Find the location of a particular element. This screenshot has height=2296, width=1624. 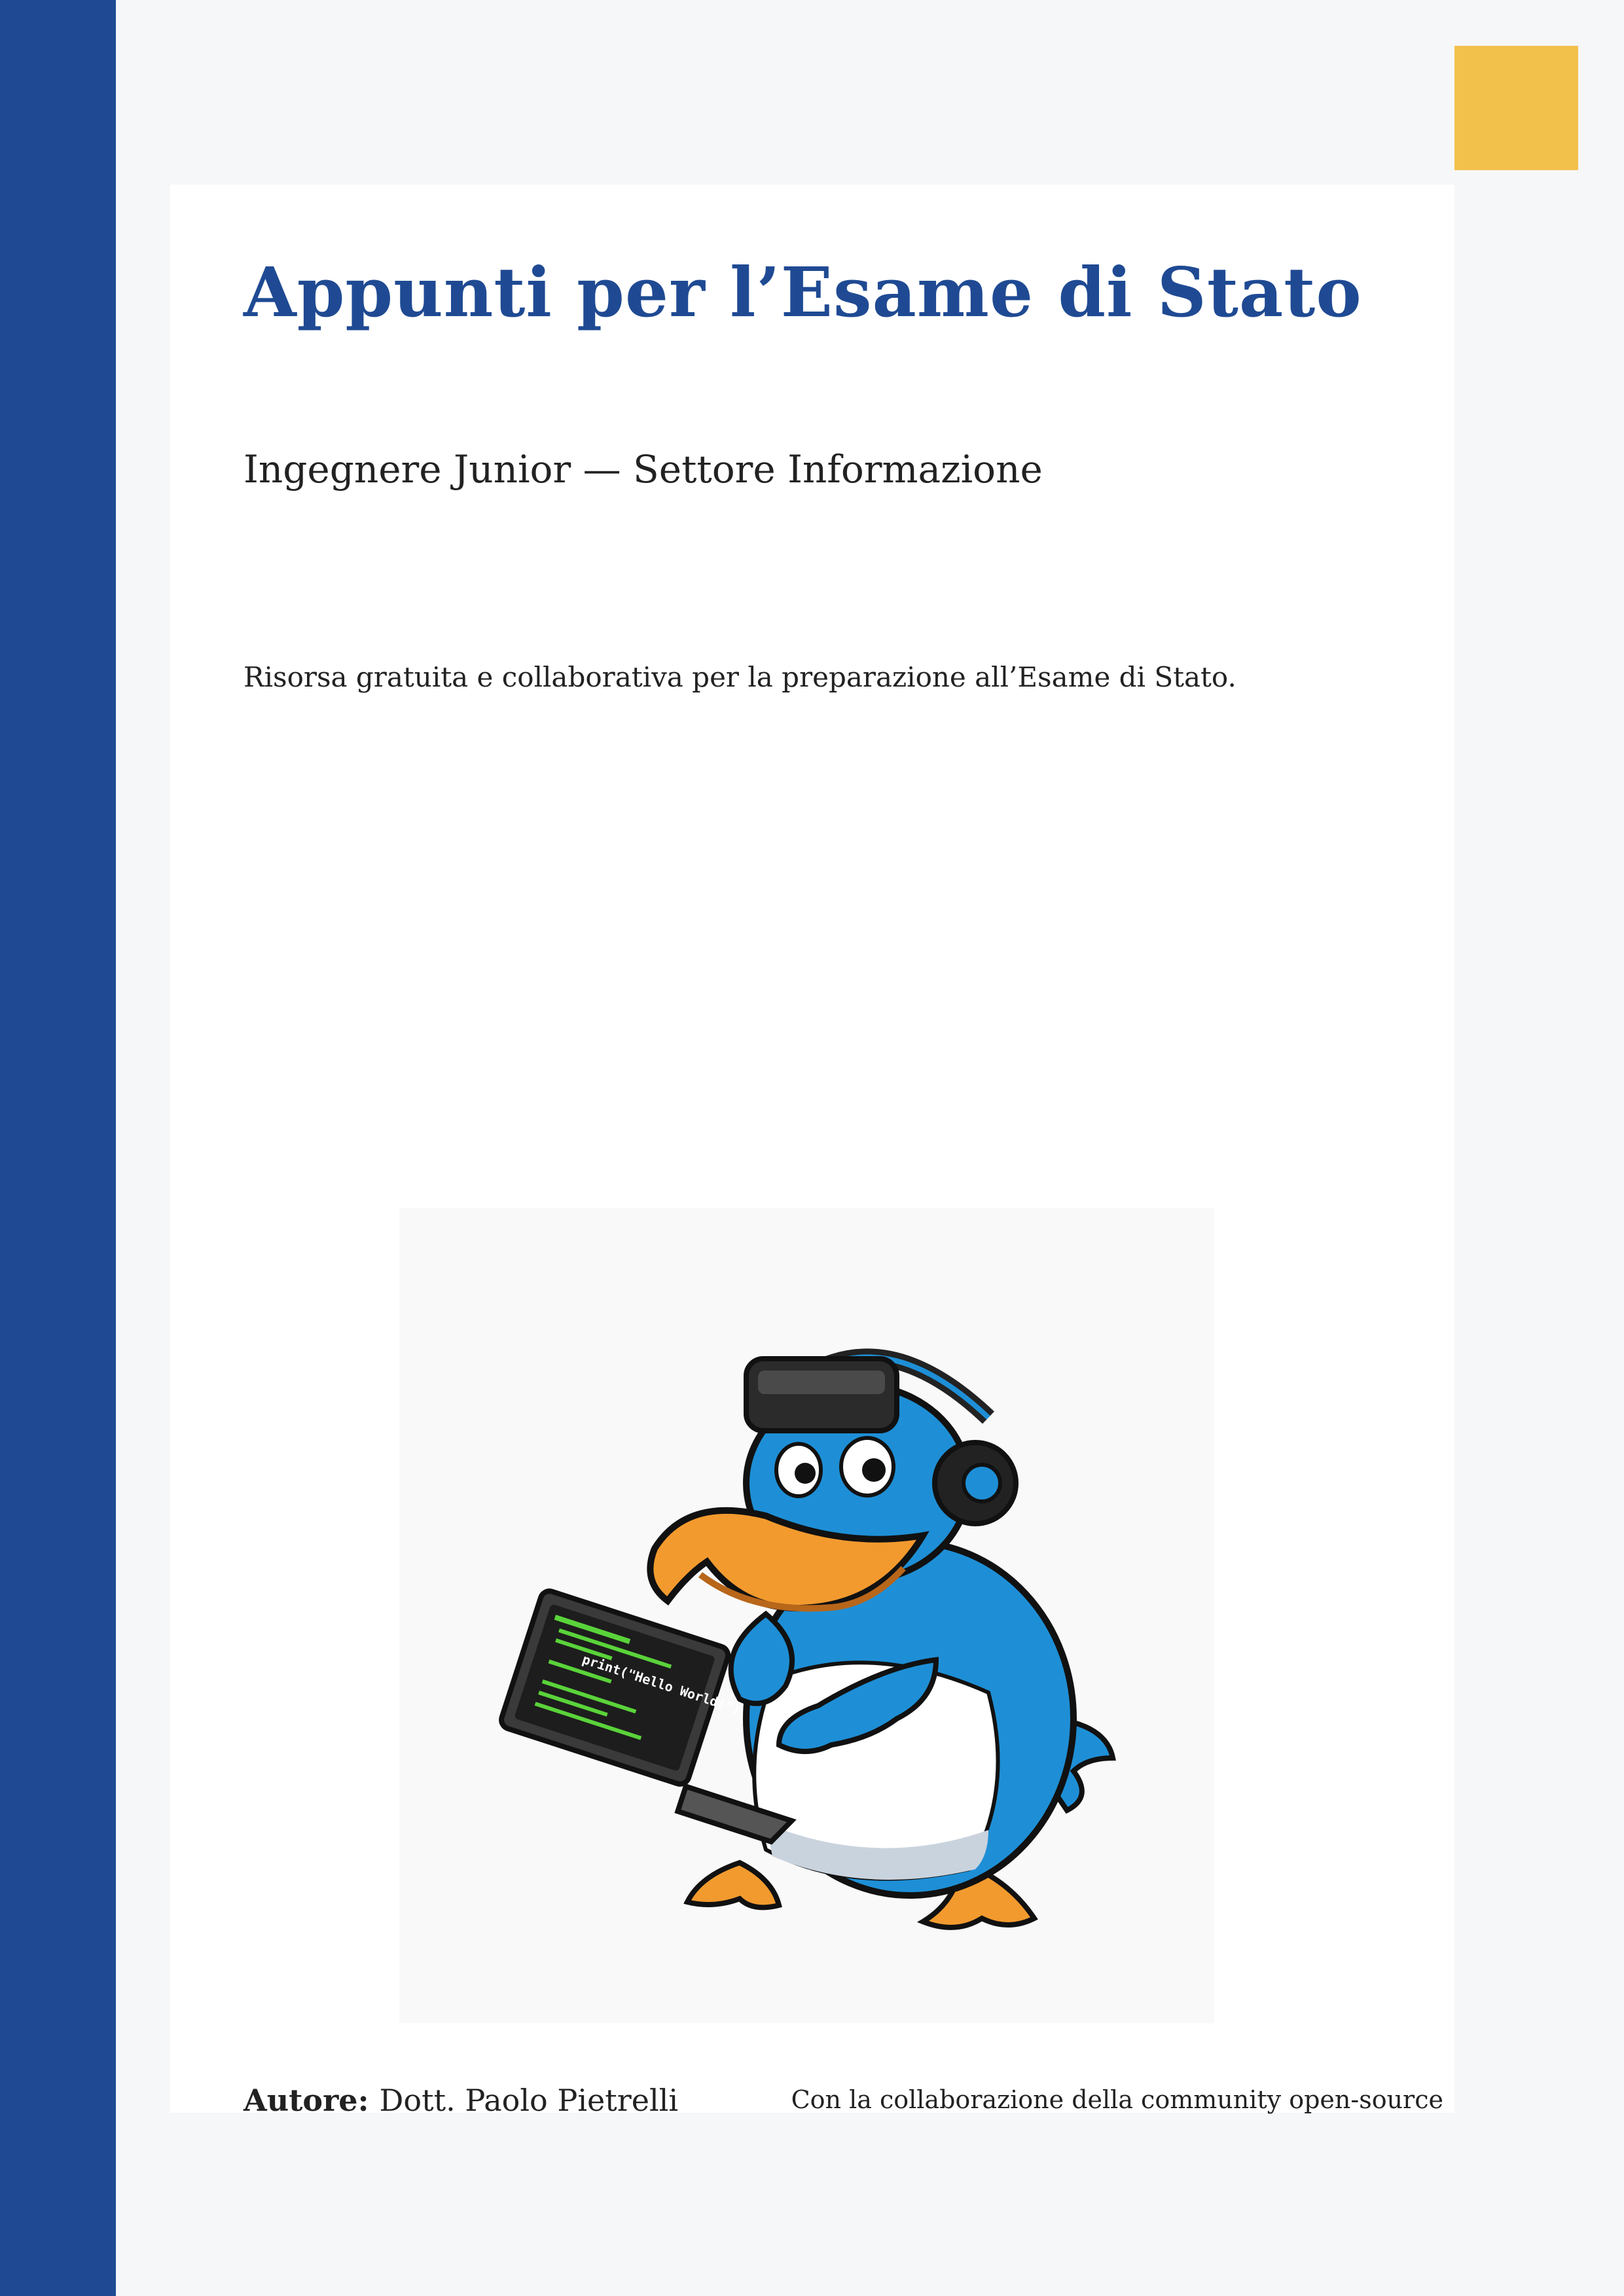

author-line: Autore: Dott. Paolo Pietrelli is located at coordinates (461, 2100).